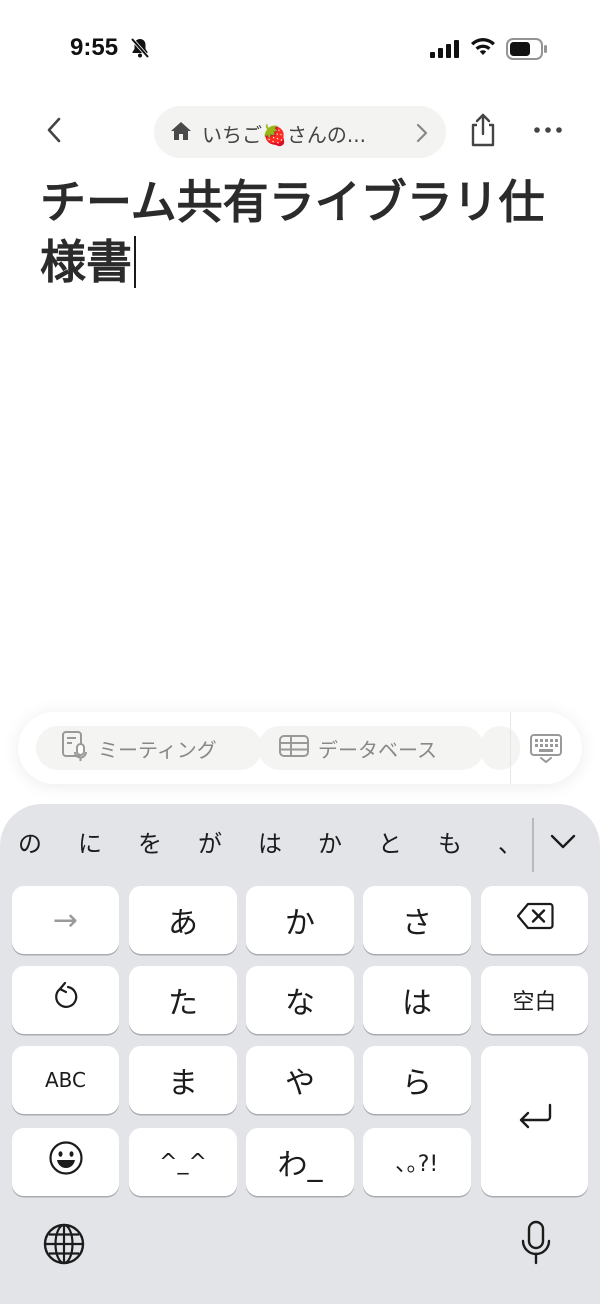  Describe the element at coordinates (183, 1080) in the screenshot. I see `key-ma: ま` at that location.